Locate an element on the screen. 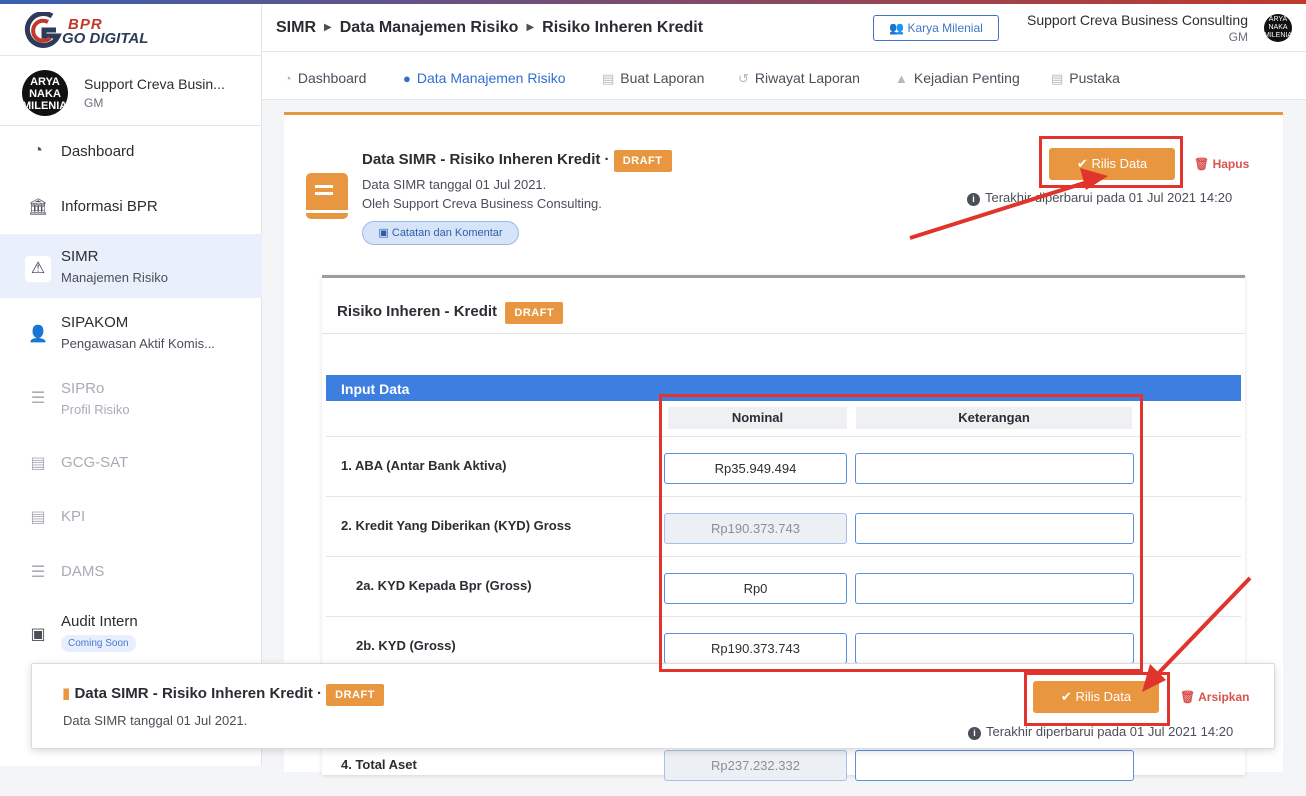  arrowhead-icon is located at coordinates (1094, 179).